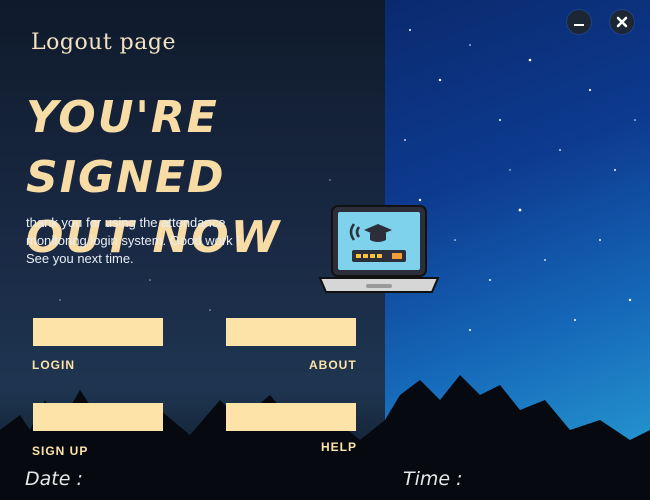  Describe the element at coordinates (54, 479) in the screenshot. I see `date-label: Date :` at that location.